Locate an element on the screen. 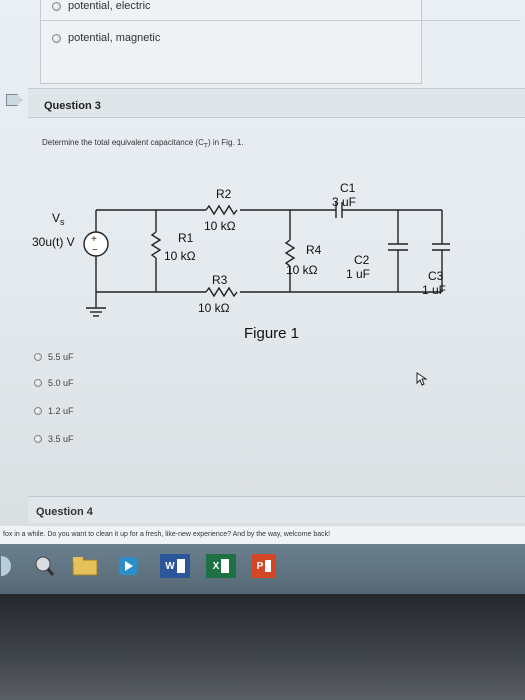  media-player-icon is located at coordinates (128, 566).